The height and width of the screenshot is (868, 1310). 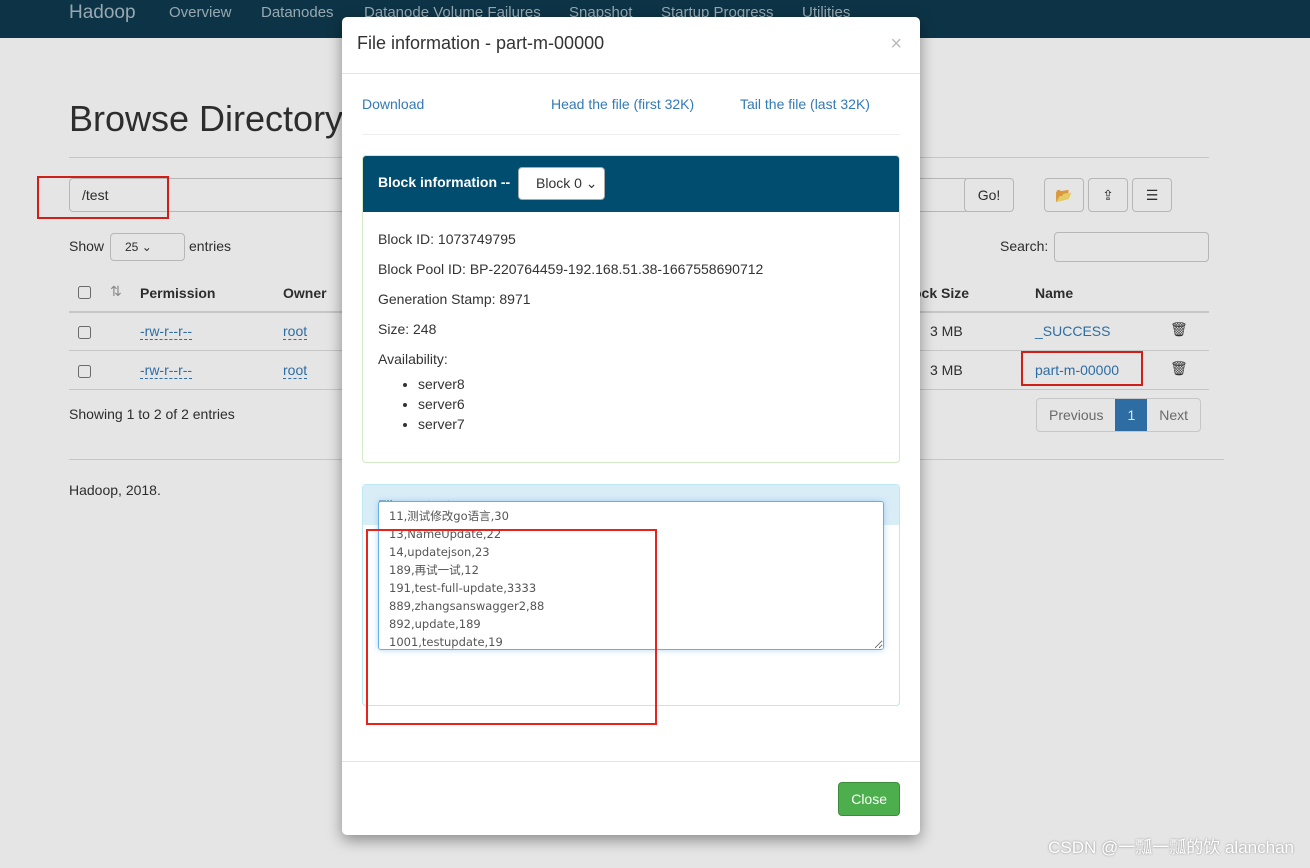 I want to click on block-select: Block 0 ⌄, so click(x=561, y=183).